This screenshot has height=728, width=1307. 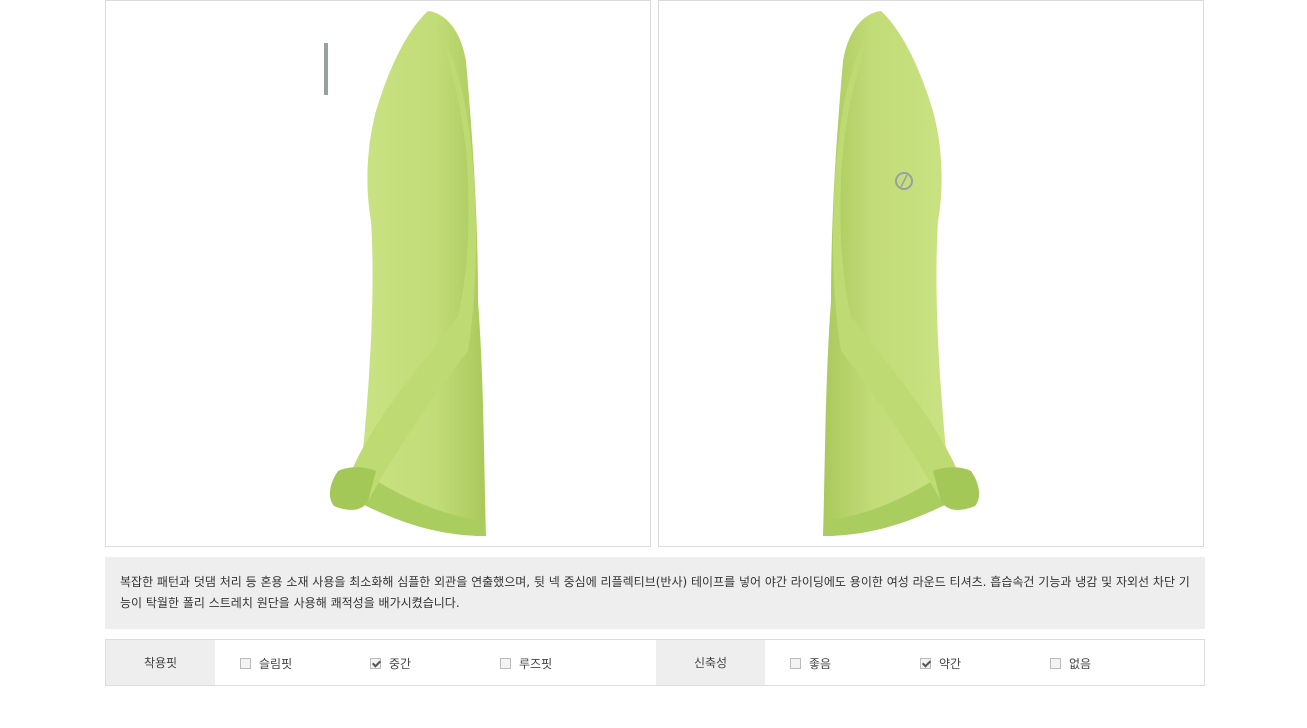 I want to click on fit-slim-label: 슬림핏, so click(x=276, y=664).